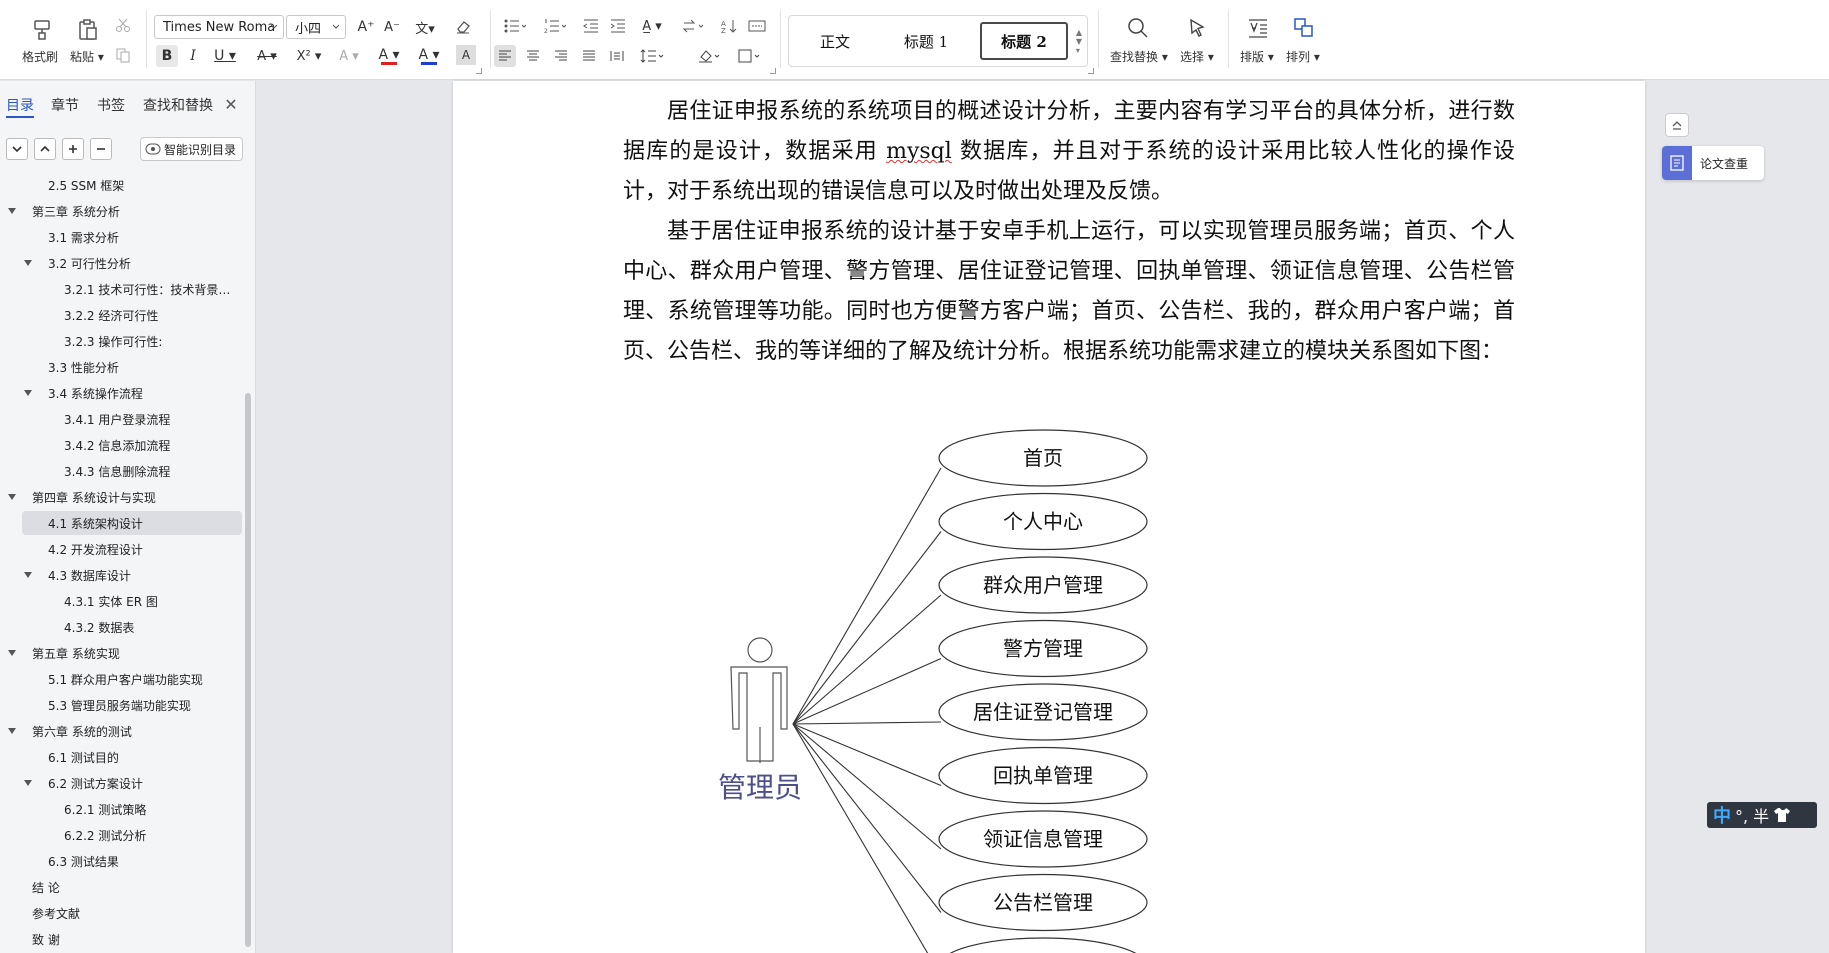  Describe the element at coordinates (132, 523) in the screenshot. I see `toc-item: 4.1 系统架构设计` at that location.